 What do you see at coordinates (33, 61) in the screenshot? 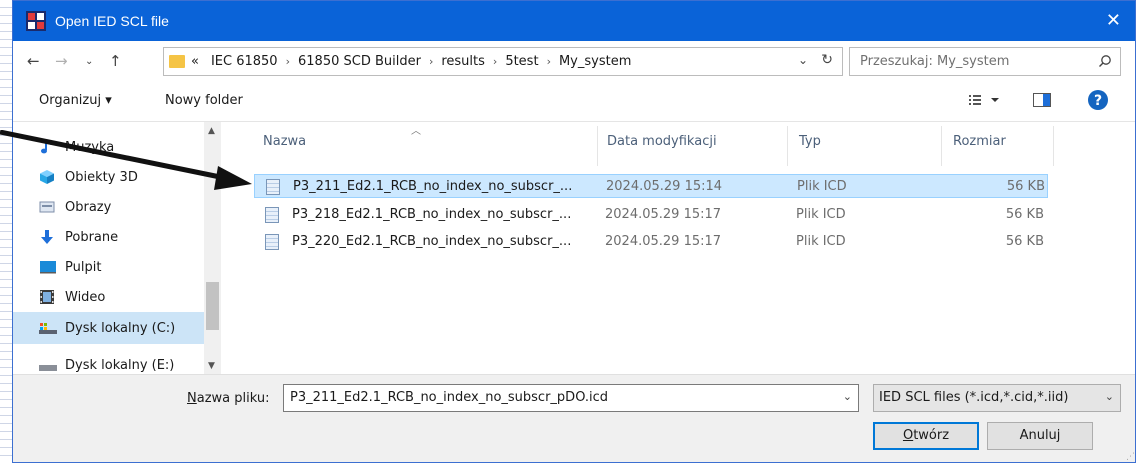
I see `back-arrow-icon: ←` at bounding box center [33, 61].